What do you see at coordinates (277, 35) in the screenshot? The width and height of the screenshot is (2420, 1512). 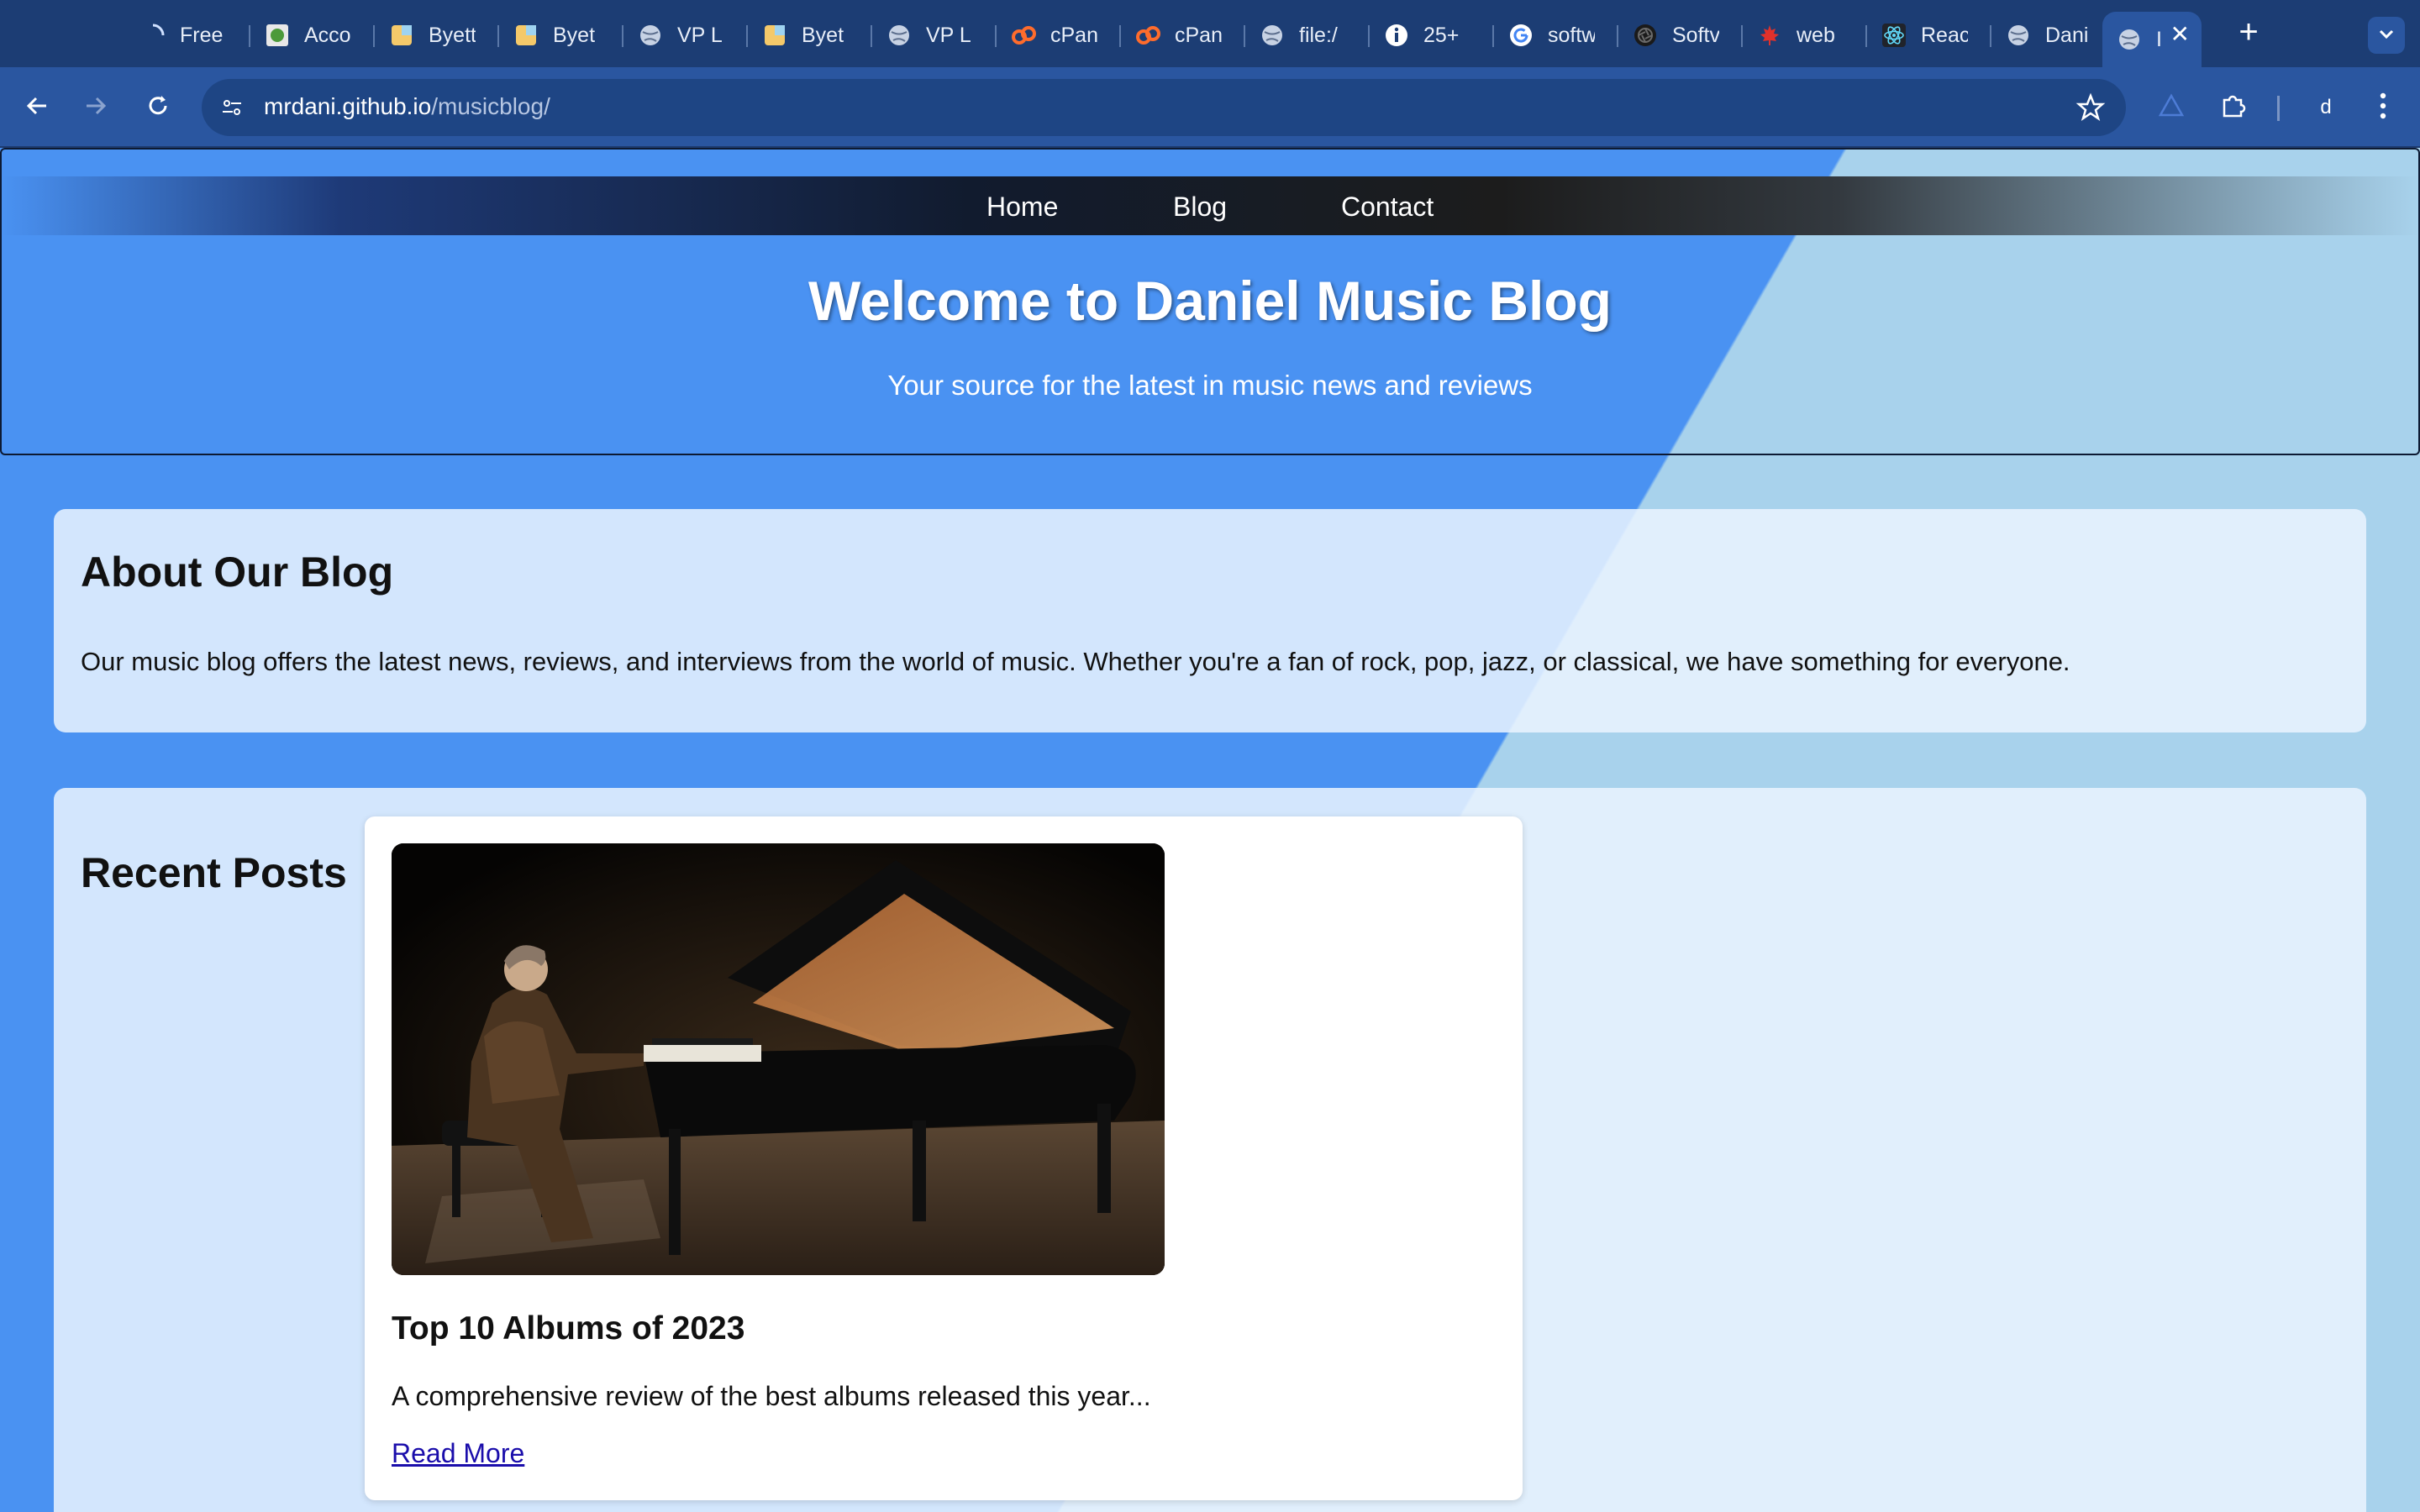 I see `green-leaf-icon` at bounding box center [277, 35].